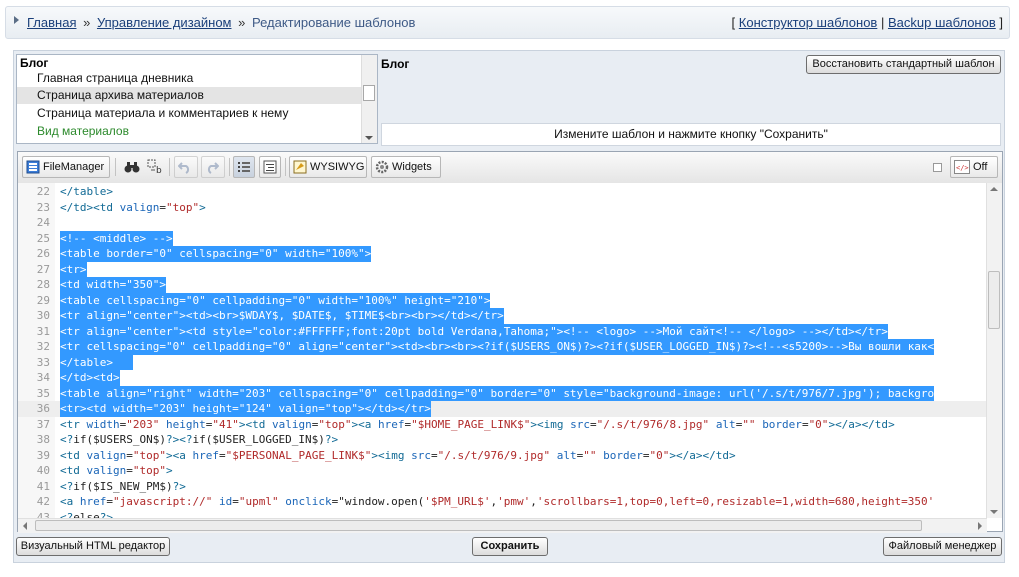 The image size is (1019, 577). I want to click on file-manager-icon, so click(33, 167).